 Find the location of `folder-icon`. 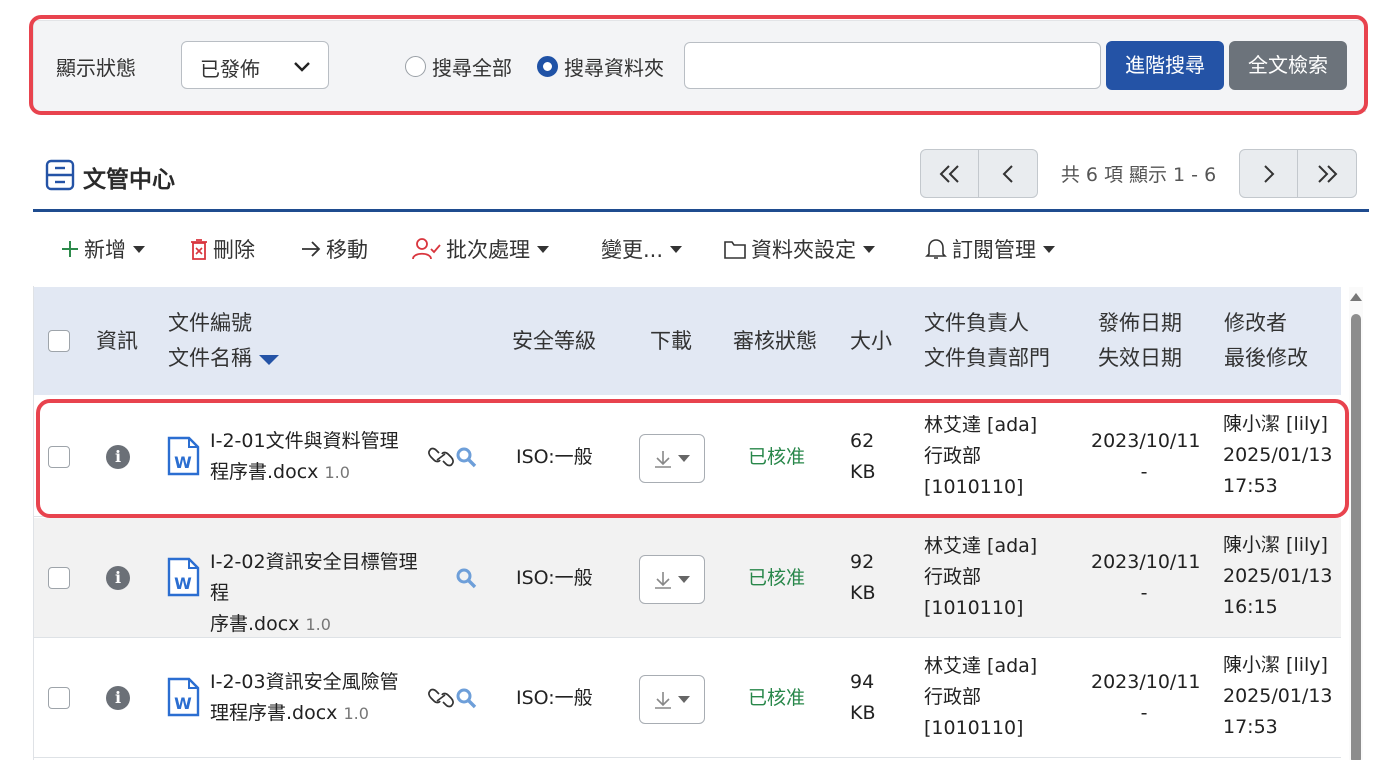

folder-icon is located at coordinates (735, 250).